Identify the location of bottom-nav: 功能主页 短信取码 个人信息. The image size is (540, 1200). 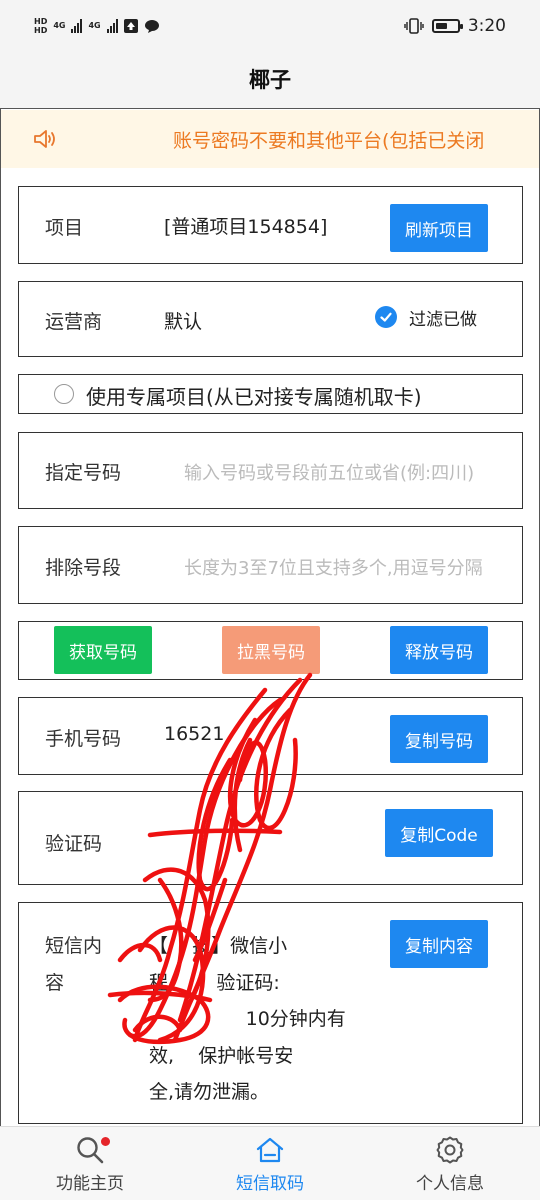
(270, 1163).